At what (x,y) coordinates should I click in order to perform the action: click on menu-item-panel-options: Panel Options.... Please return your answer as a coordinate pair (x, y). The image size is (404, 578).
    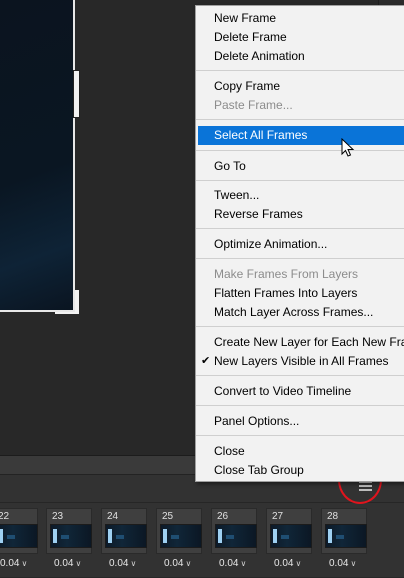
    Looking at the image, I should click on (300, 421).